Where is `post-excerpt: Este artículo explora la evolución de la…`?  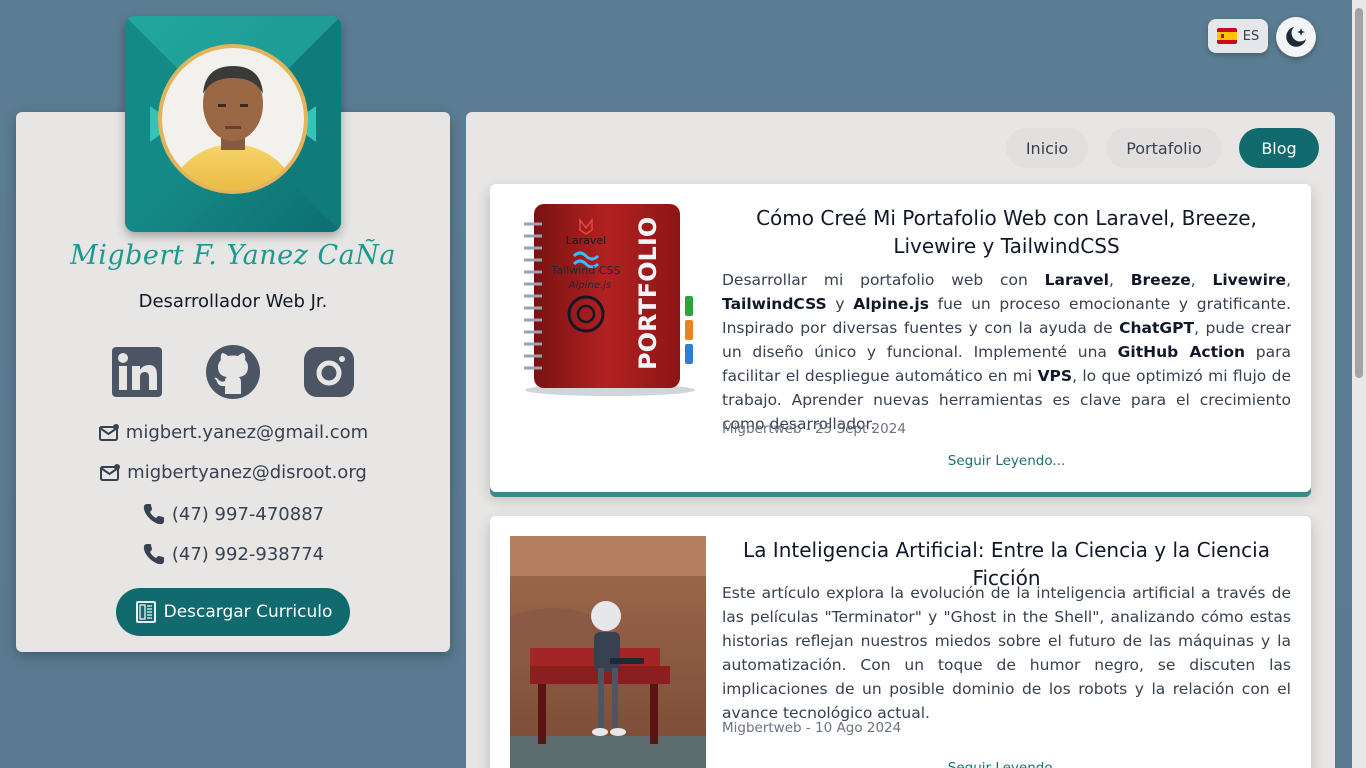
post-excerpt: Este artículo explora la evolución de la… is located at coordinates (1006, 653).